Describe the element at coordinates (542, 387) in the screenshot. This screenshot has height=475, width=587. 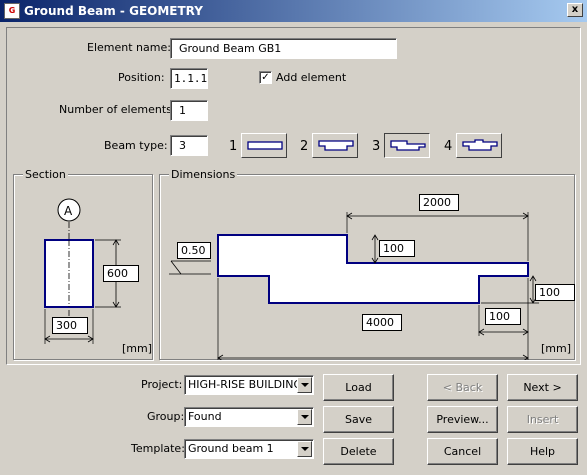
I see `next-button: Next >` at that location.